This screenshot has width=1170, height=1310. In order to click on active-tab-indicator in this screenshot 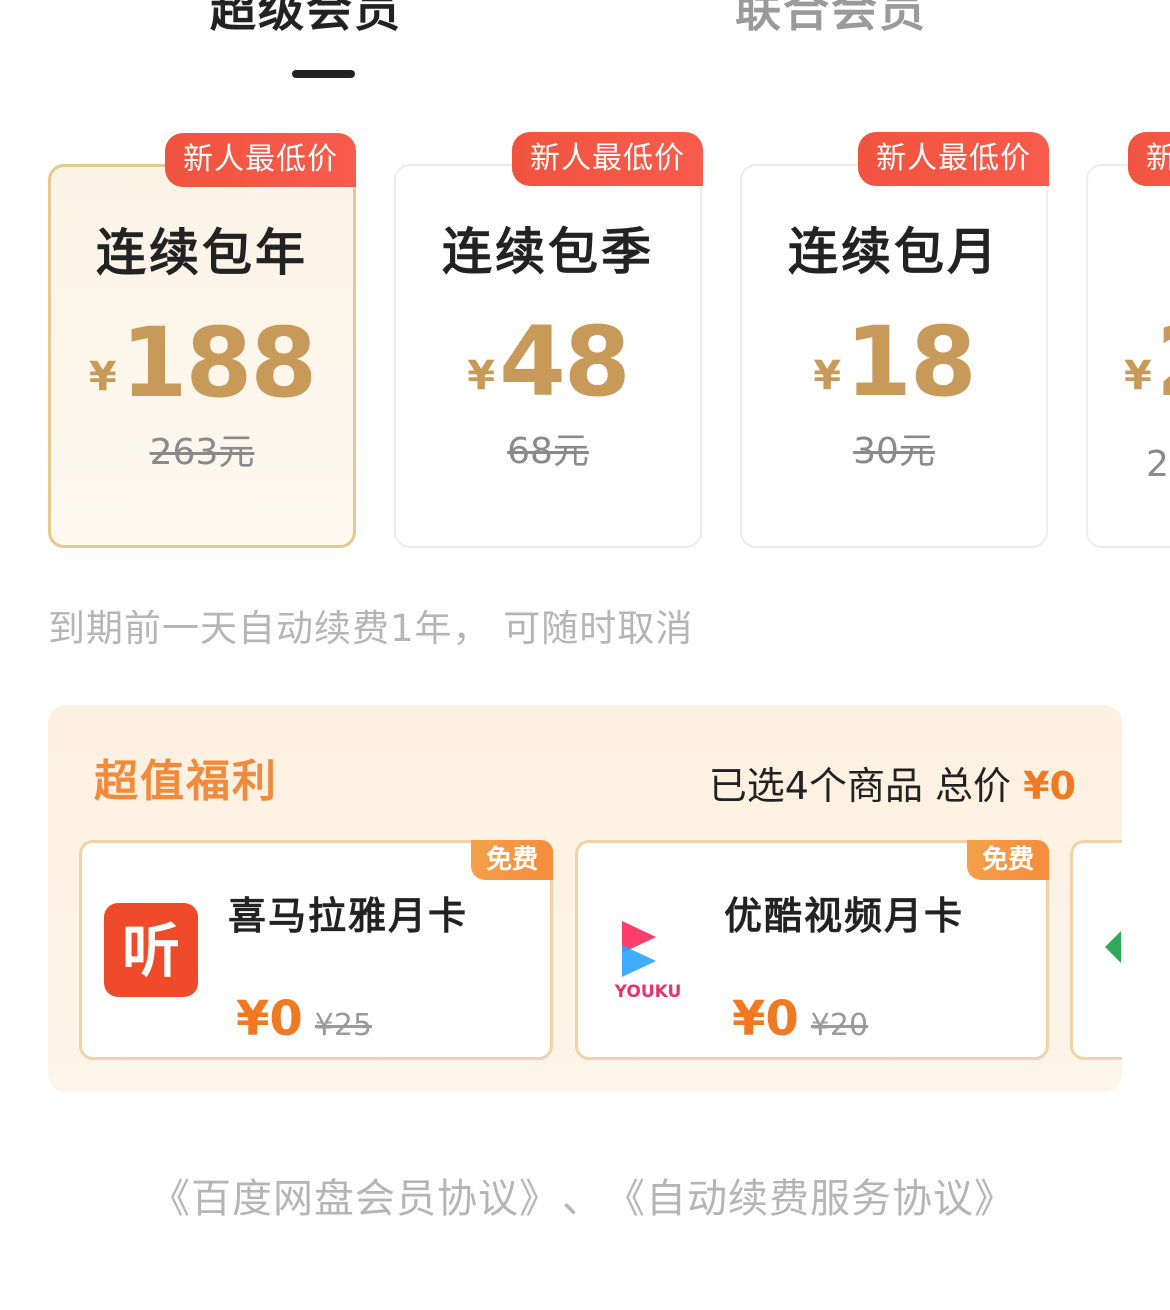, I will do `click(323, 74)`.